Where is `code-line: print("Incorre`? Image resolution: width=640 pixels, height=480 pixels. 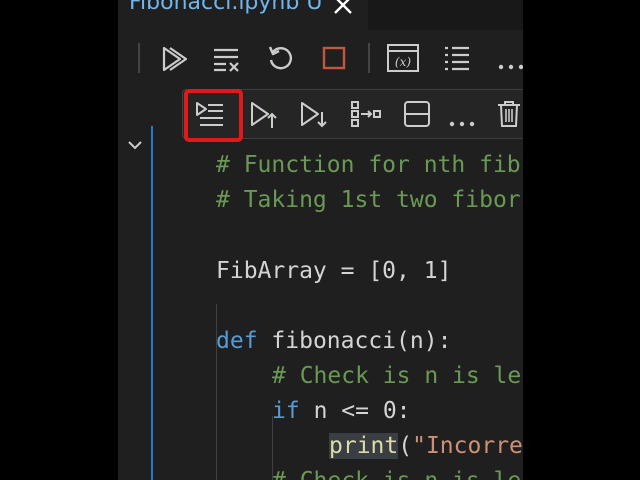 code-line: print("Incorre is located at coordinates (426, 446).